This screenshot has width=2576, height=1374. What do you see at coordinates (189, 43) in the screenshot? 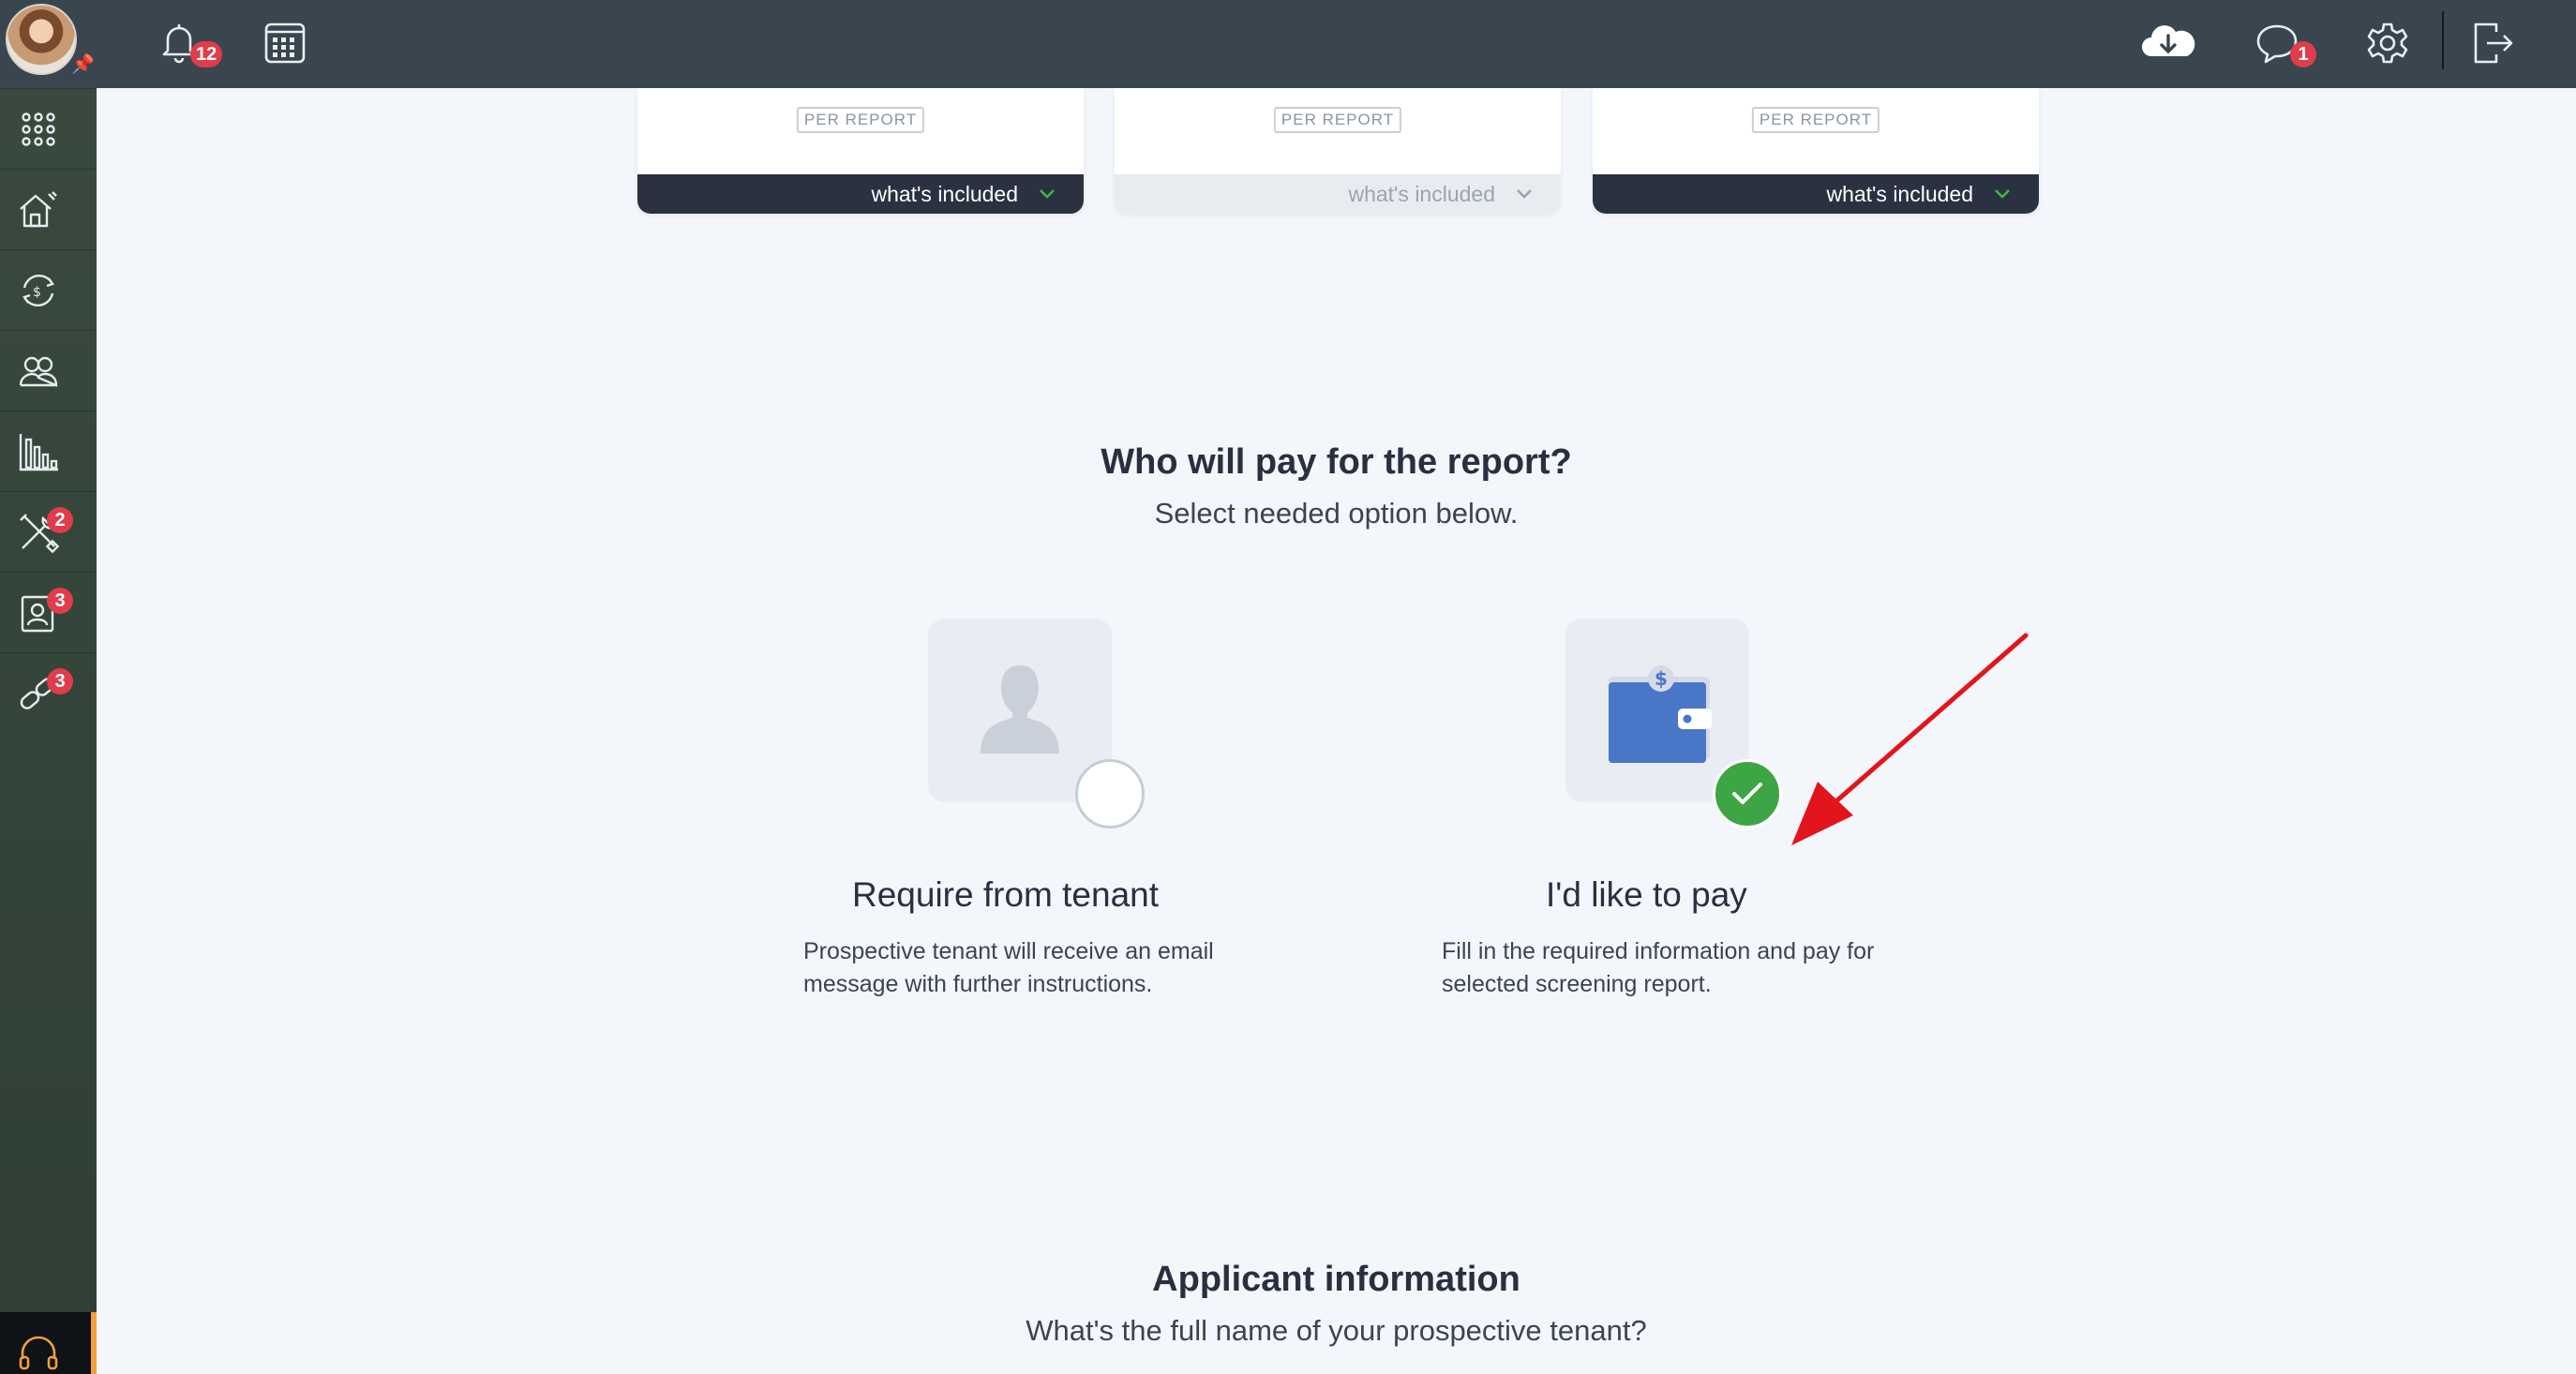
I see `notifications-button: 12` at bounding box center [189, 43].